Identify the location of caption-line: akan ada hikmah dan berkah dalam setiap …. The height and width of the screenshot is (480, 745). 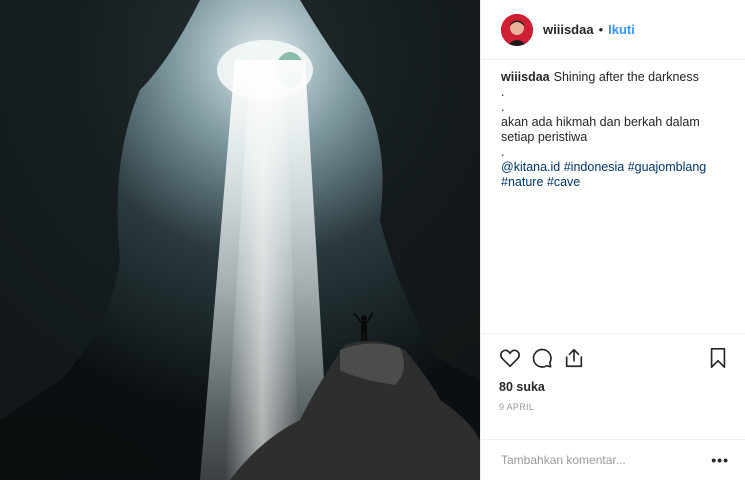
(600, 129).